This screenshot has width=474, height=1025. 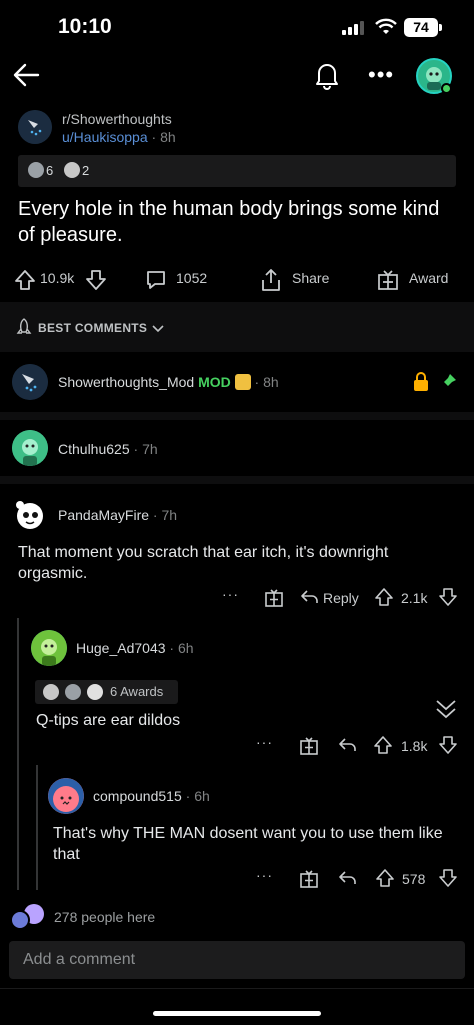 I want to click on lock-icon, so click(x=421, y=381).